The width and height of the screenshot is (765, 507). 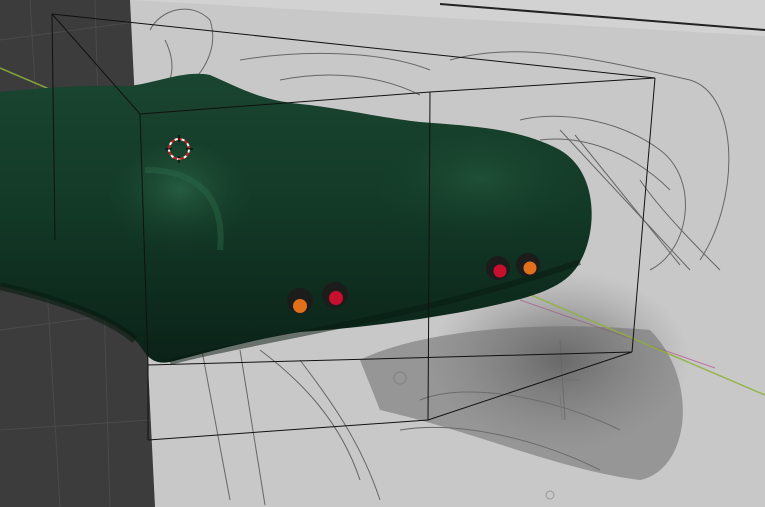 What do you see at coordinates (528, 265) in the screenshot?
I see `tail-light-right-outer` at bounding box center [528, 265].